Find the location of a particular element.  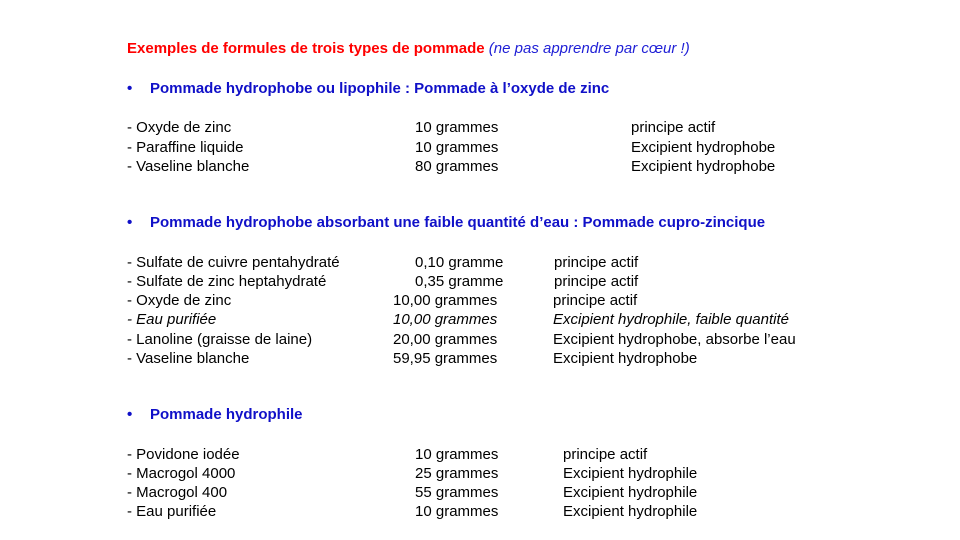

role-cell: Excipient hydrophobe, absorbe l’eau is located at coordinates (674, 339).